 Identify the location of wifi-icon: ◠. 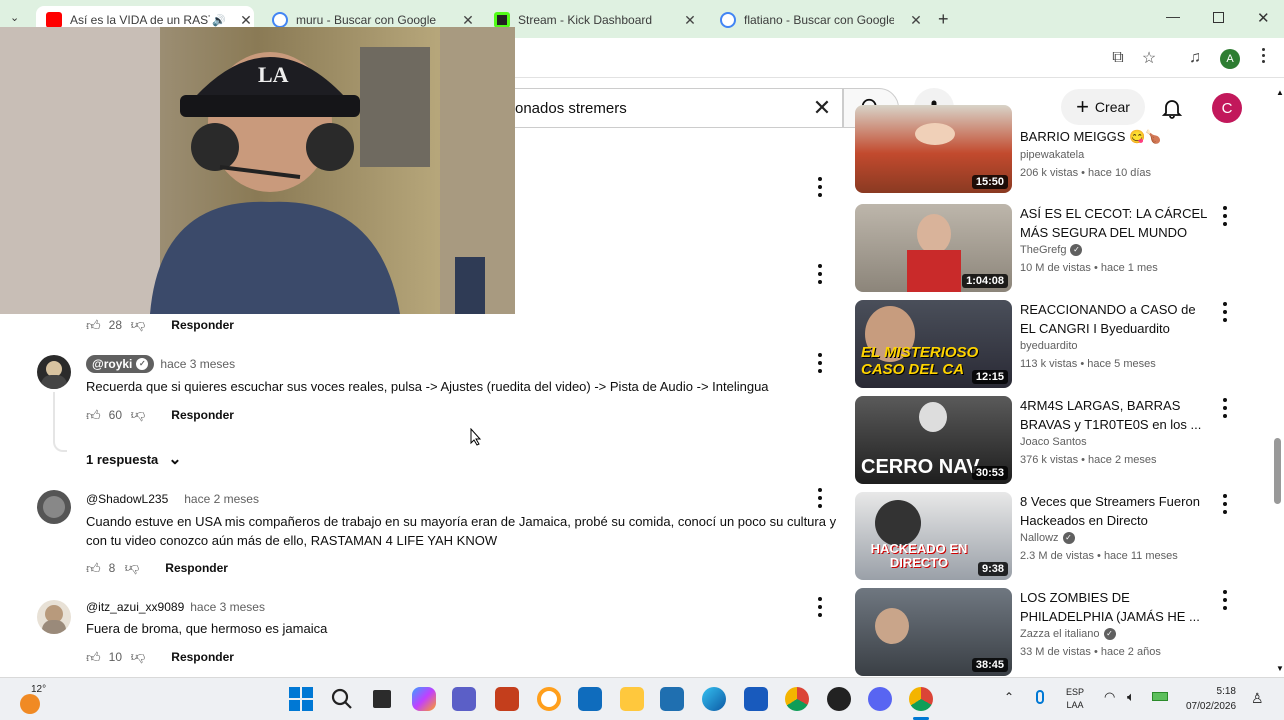
(1109, 697).